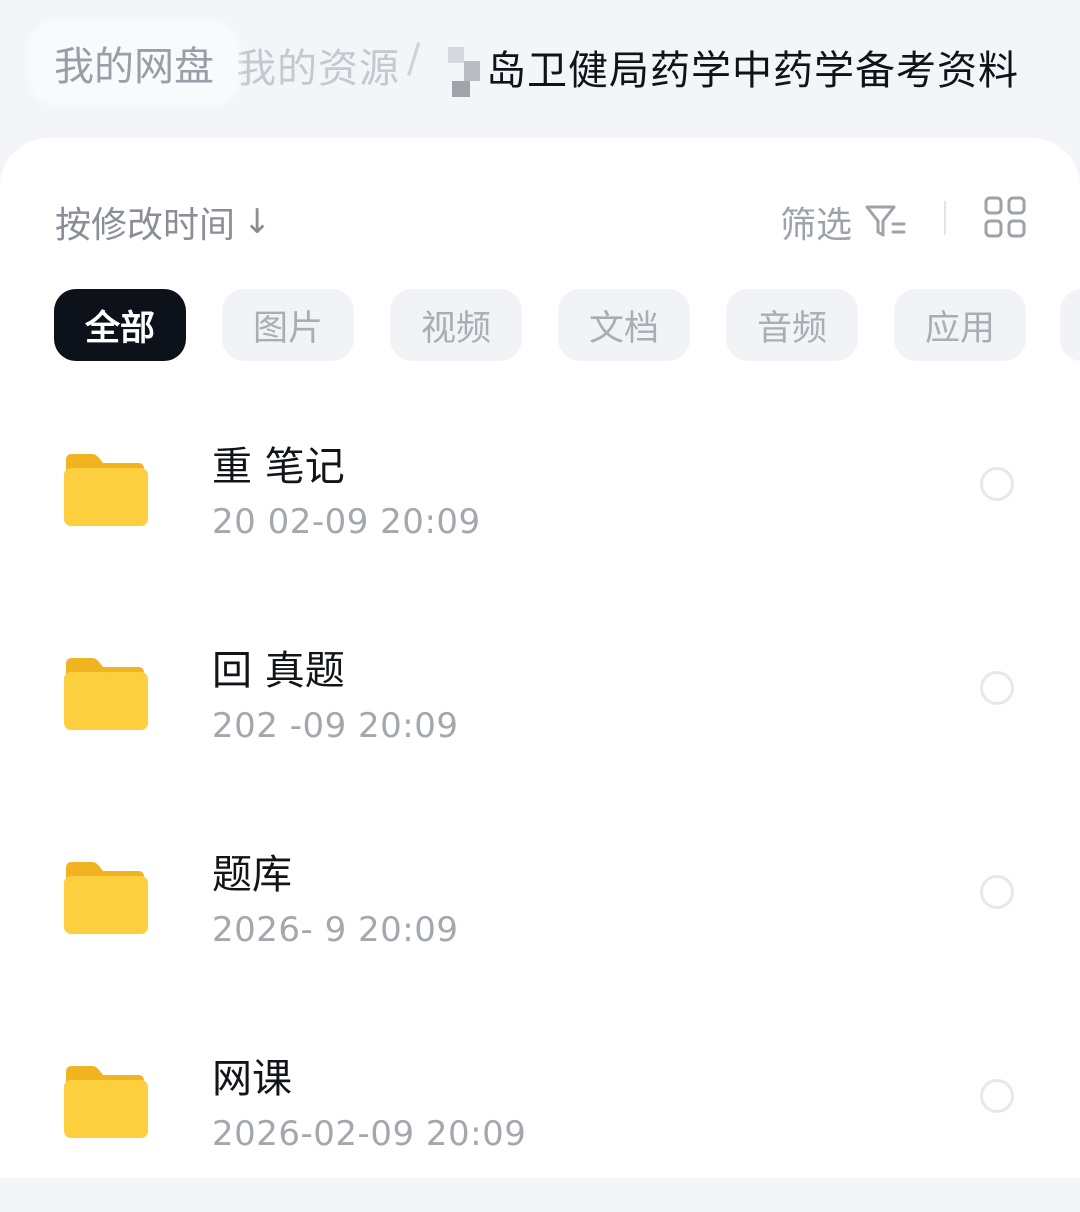  I want to click on tab-images: 图片, so click(288, 325).